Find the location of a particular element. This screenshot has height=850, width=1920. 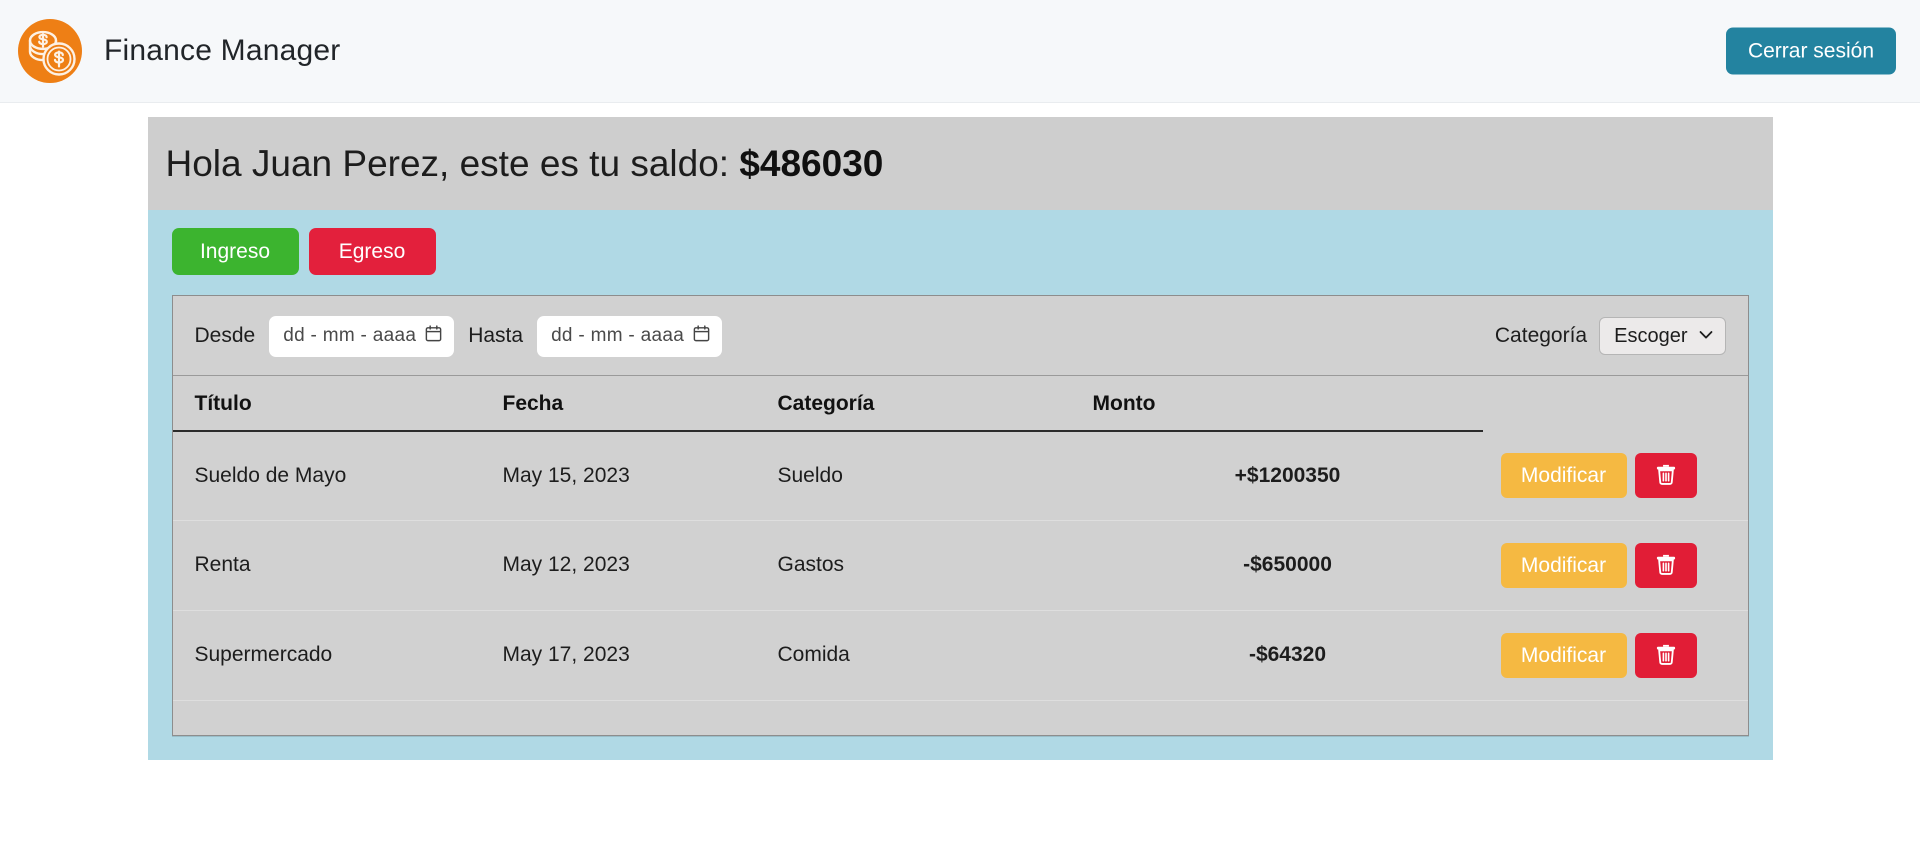

category-filter: Categoría Escoger is located at coordinates (1610, 336).